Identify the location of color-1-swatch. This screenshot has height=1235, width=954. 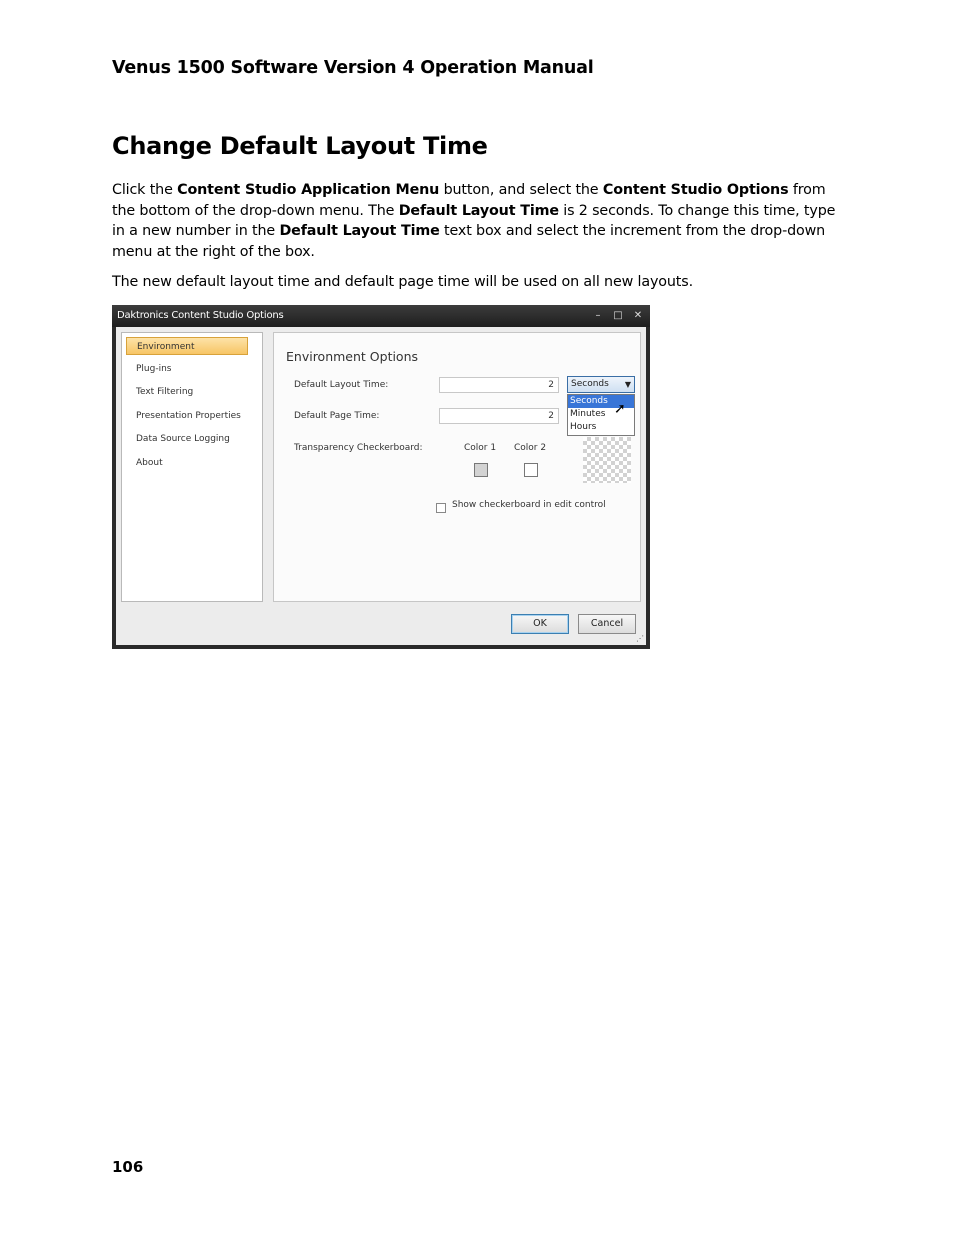
(481, 470).